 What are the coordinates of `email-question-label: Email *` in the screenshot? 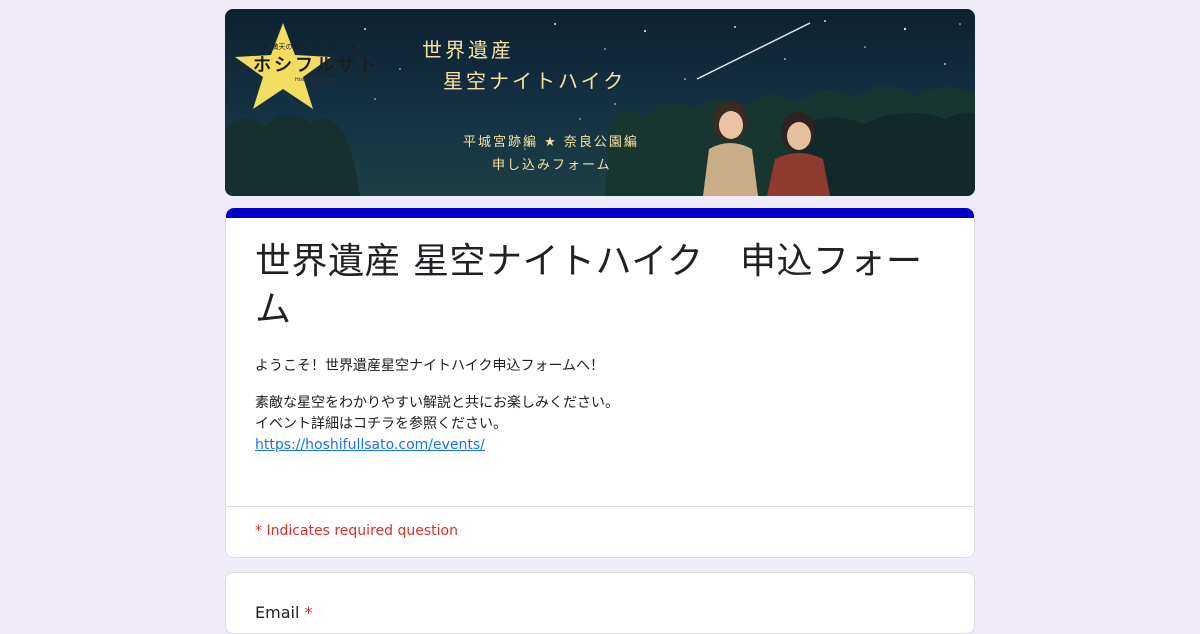 It's located at (283, 612).